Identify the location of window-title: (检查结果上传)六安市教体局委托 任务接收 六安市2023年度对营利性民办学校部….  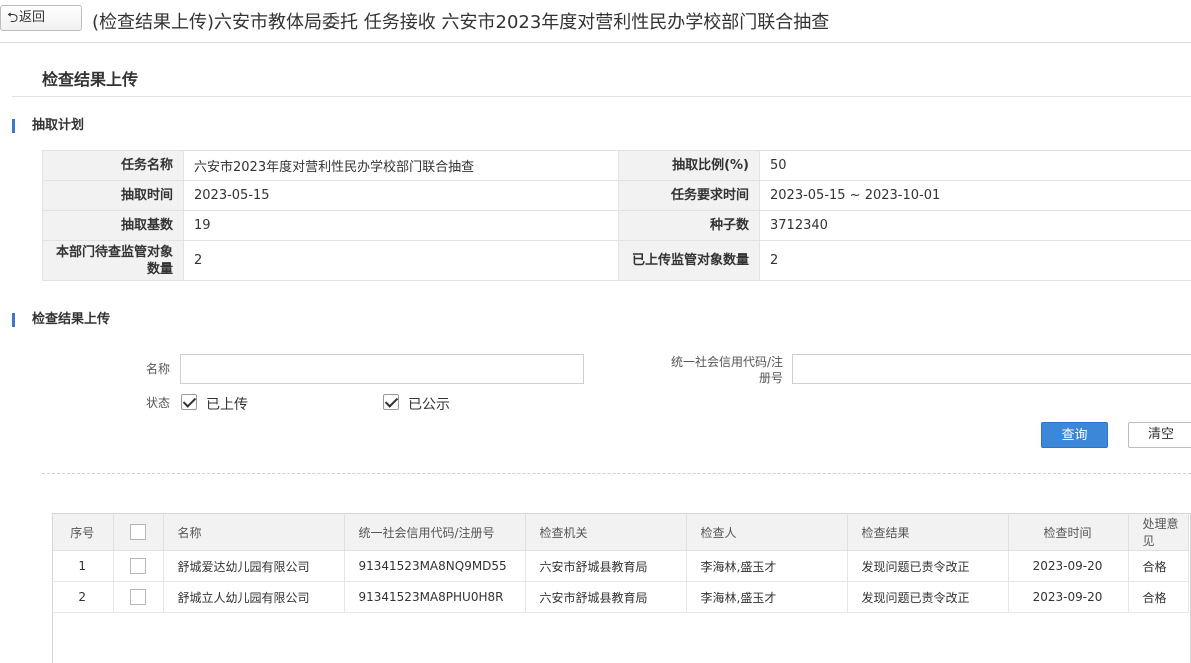
(461, 22).